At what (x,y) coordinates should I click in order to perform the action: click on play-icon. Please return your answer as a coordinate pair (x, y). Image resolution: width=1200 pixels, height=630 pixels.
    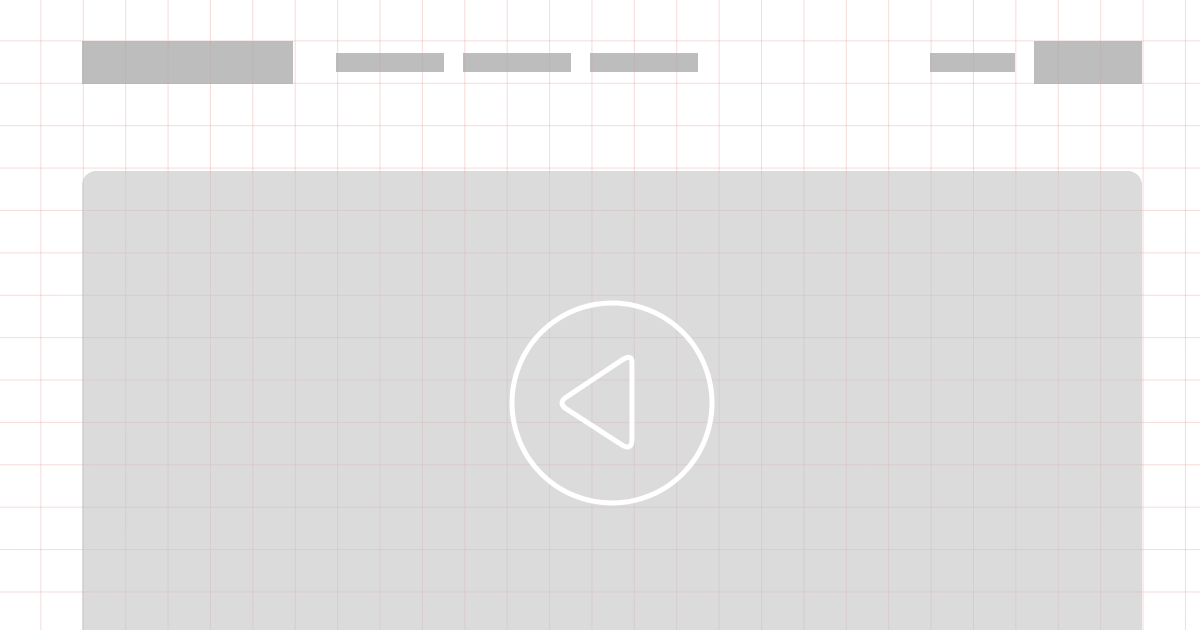
    Looking at the image, I should click on (612, 403).